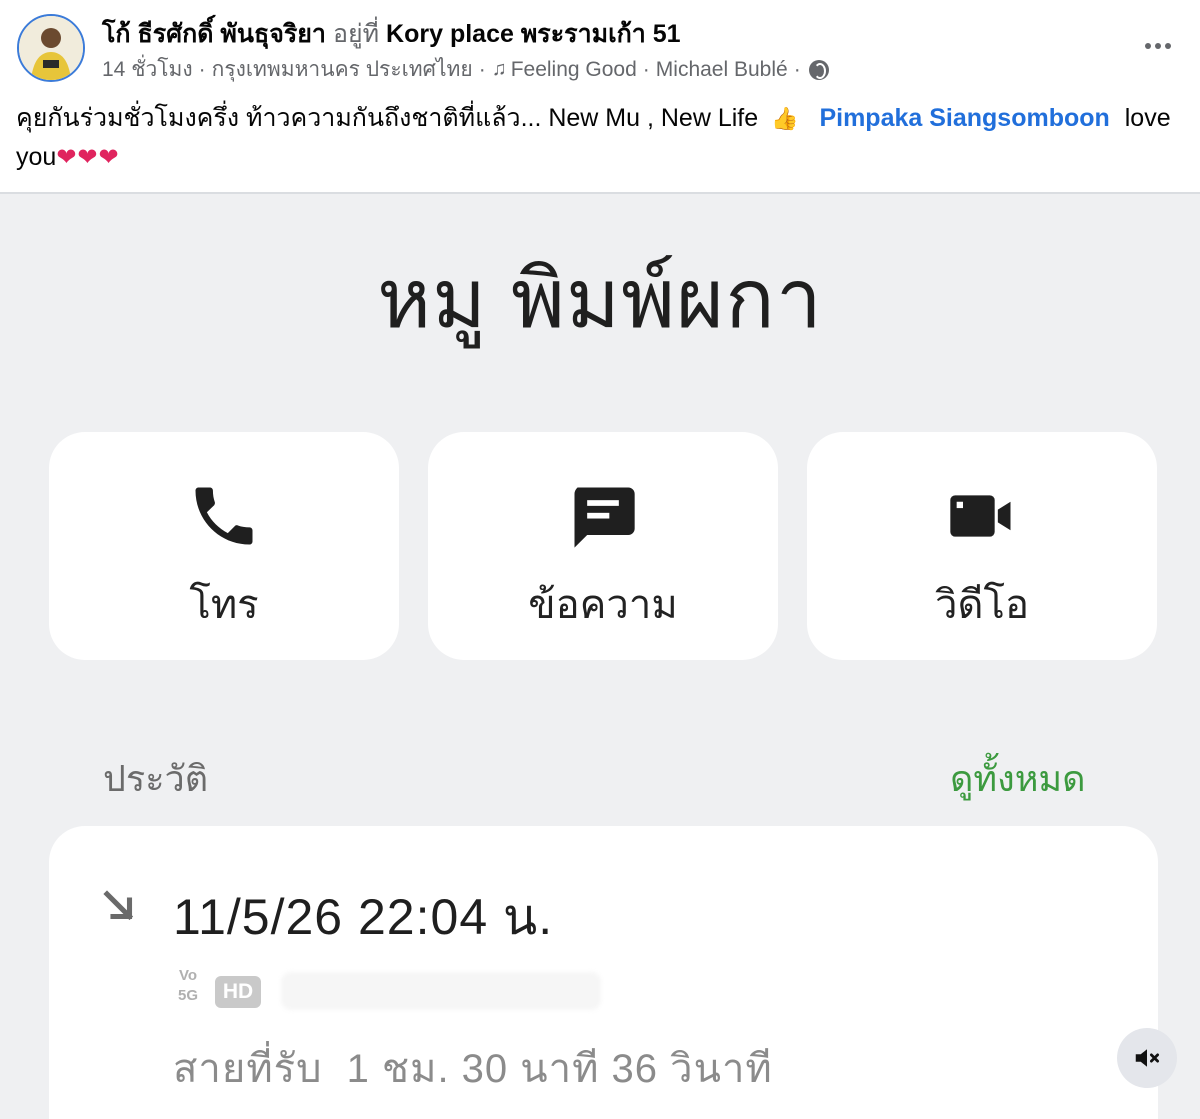  I want to click on duration-label: สายที่รับ, so click(248, 1069).